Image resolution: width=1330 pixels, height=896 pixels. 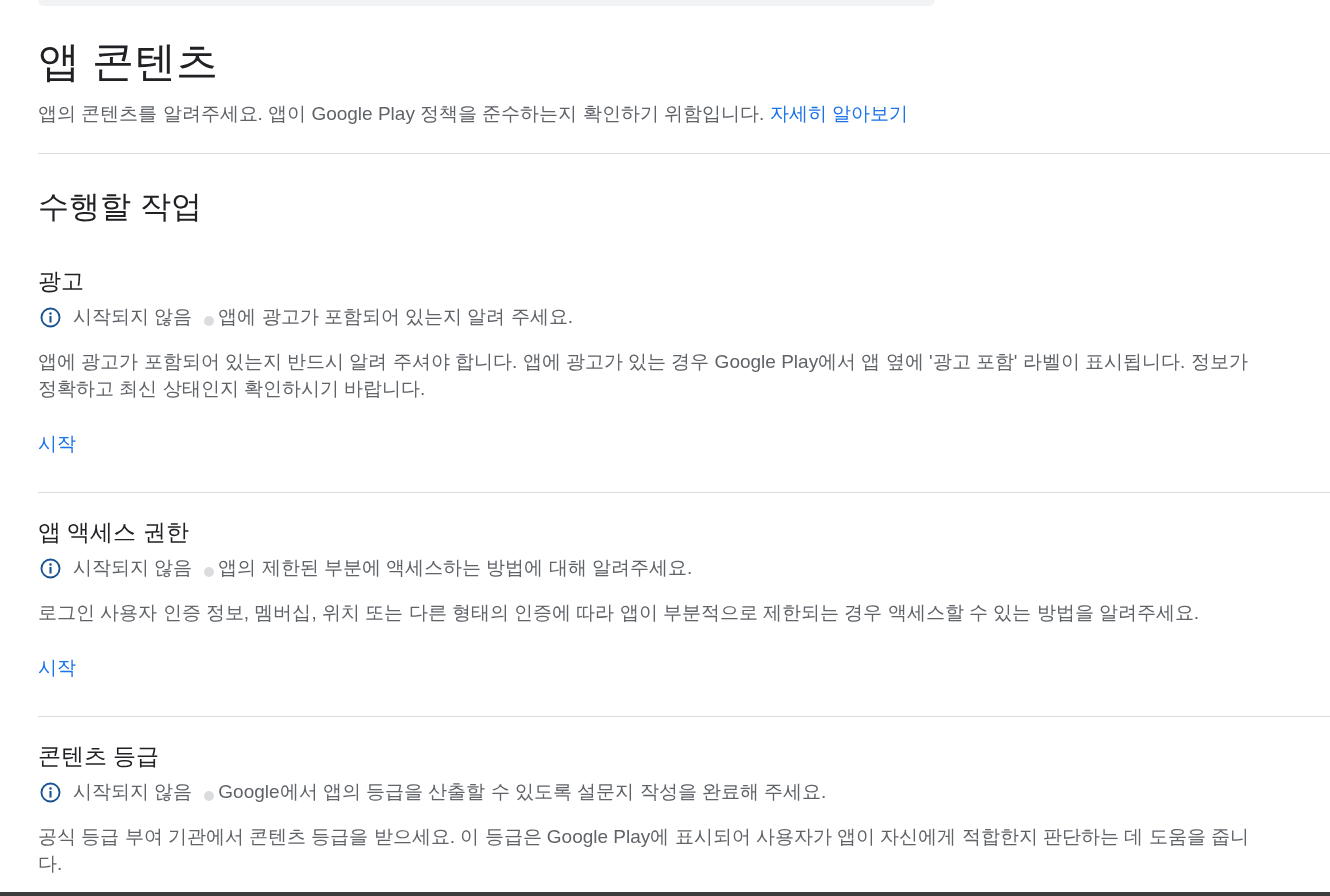 What do you see at coordinates (455, 568) in the screenshot?
I see `task-summary: 앱의 제한된 부분에 액세스하는 방법에 대해 알려주세요.` at bounding box center [455, 568].